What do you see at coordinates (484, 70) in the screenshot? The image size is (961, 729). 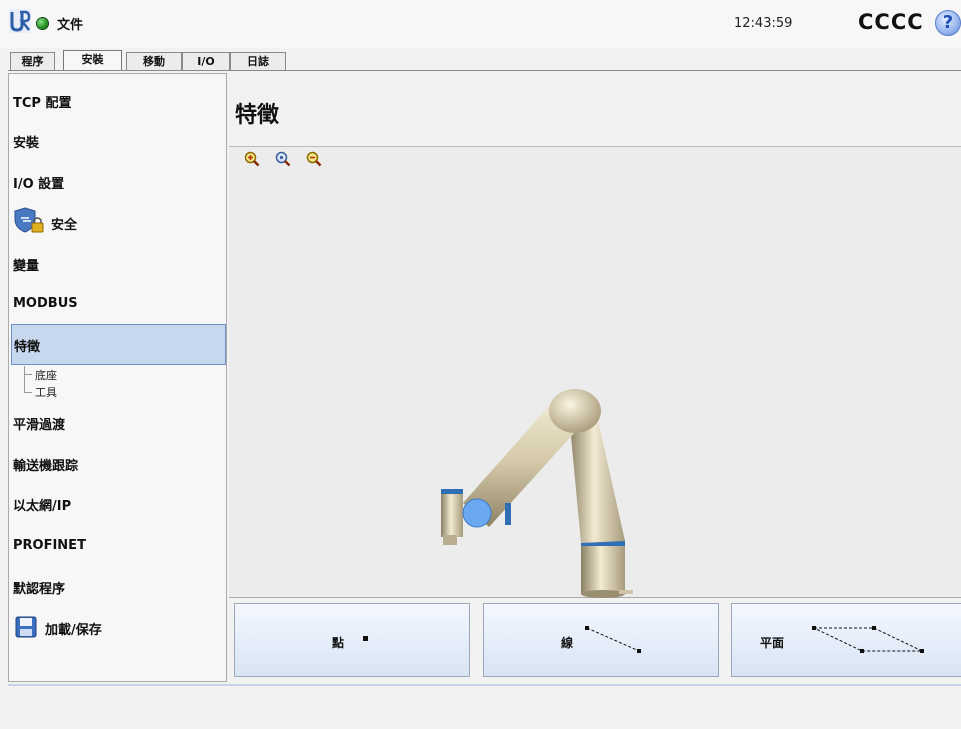 I see `tabs-divider` at bounding box center [484, 70].